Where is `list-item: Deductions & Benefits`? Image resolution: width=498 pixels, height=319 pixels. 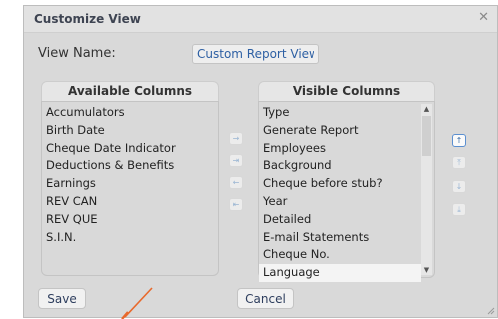 list-item: Deductions & Benefits is located at coordinates (130, 166).